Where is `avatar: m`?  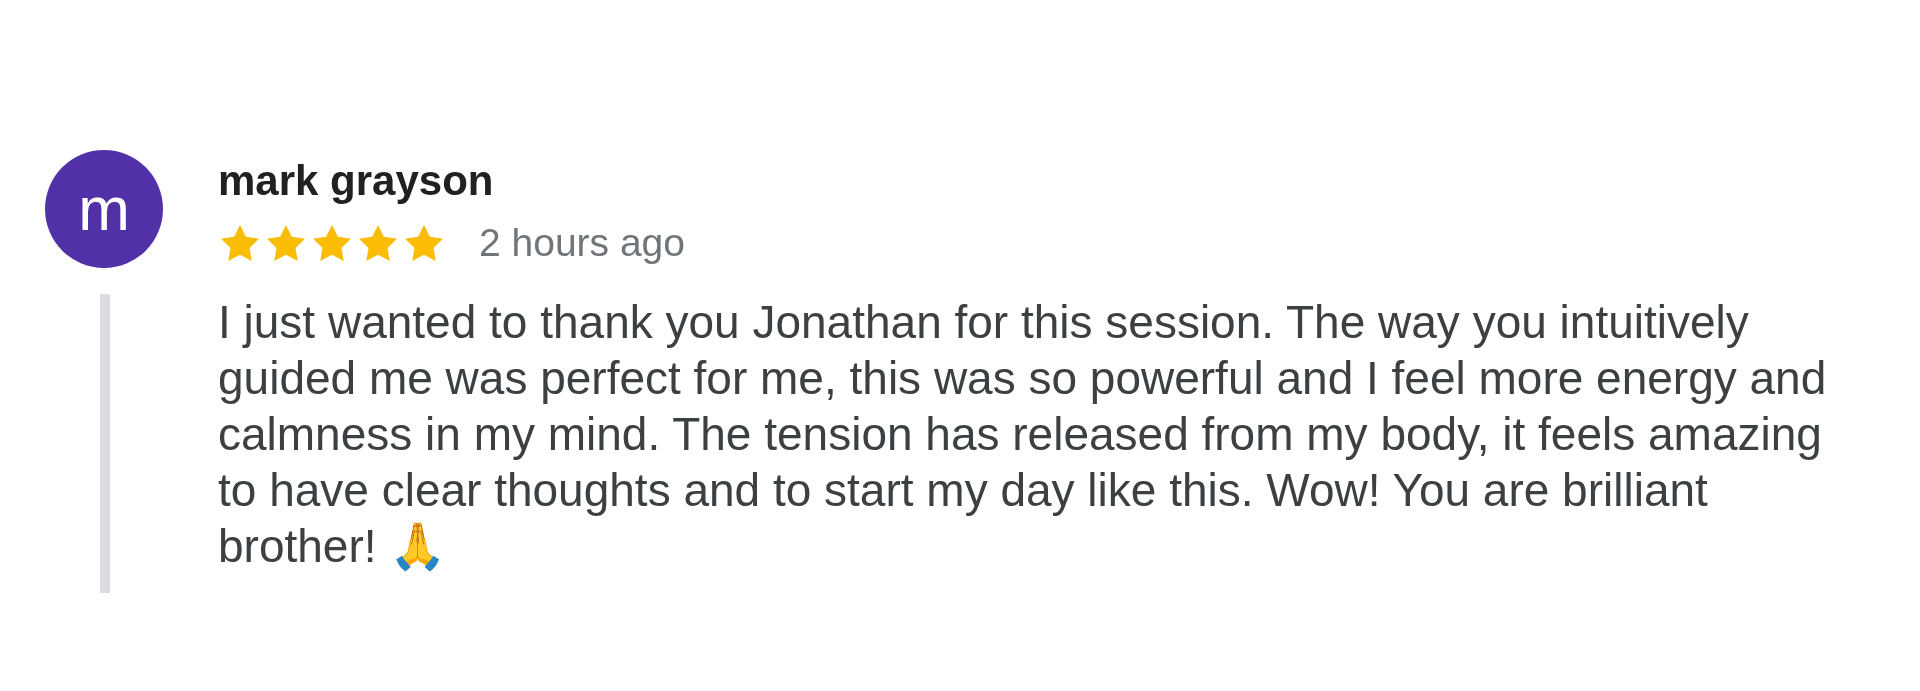
avatar: m is located at coordinates (104, 209).